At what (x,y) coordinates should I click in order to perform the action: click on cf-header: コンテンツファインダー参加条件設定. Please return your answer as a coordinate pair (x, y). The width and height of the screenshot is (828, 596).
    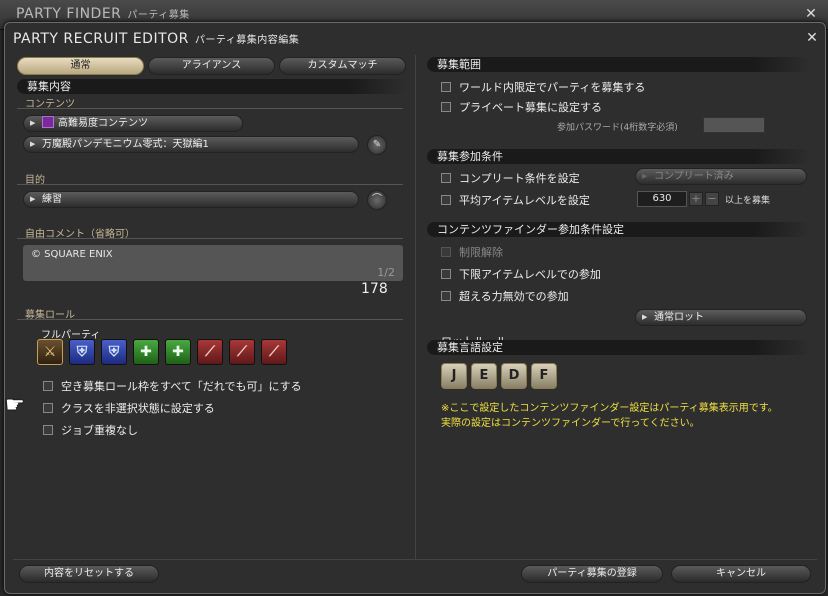
    Looking at the image, I should click on (619, 229).